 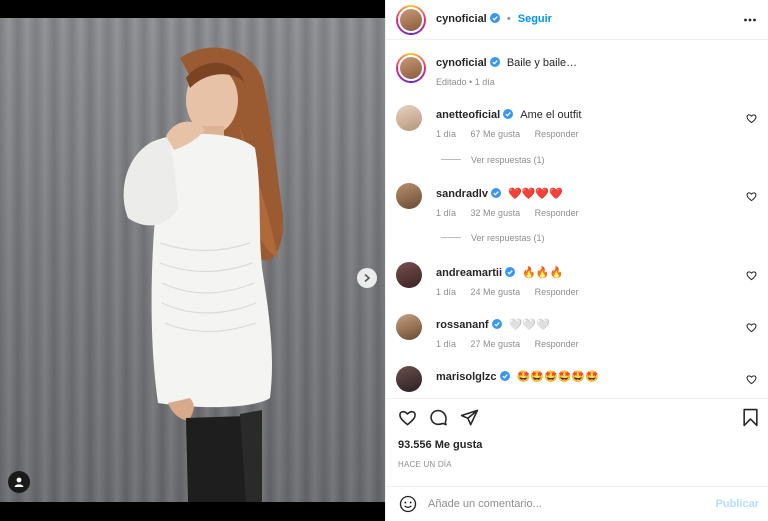 I want to click on comment-username: marisolglzc, so click(x=466, y=377).